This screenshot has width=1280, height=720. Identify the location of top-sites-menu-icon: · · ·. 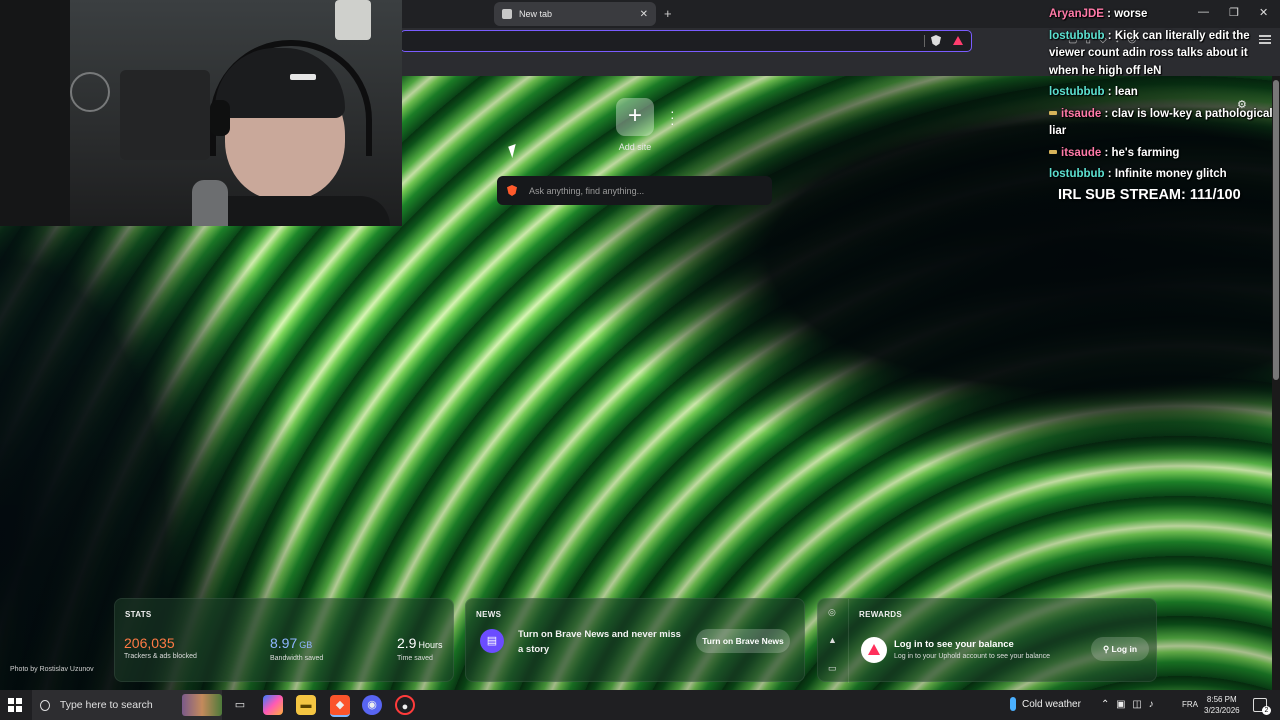
(672, 117).